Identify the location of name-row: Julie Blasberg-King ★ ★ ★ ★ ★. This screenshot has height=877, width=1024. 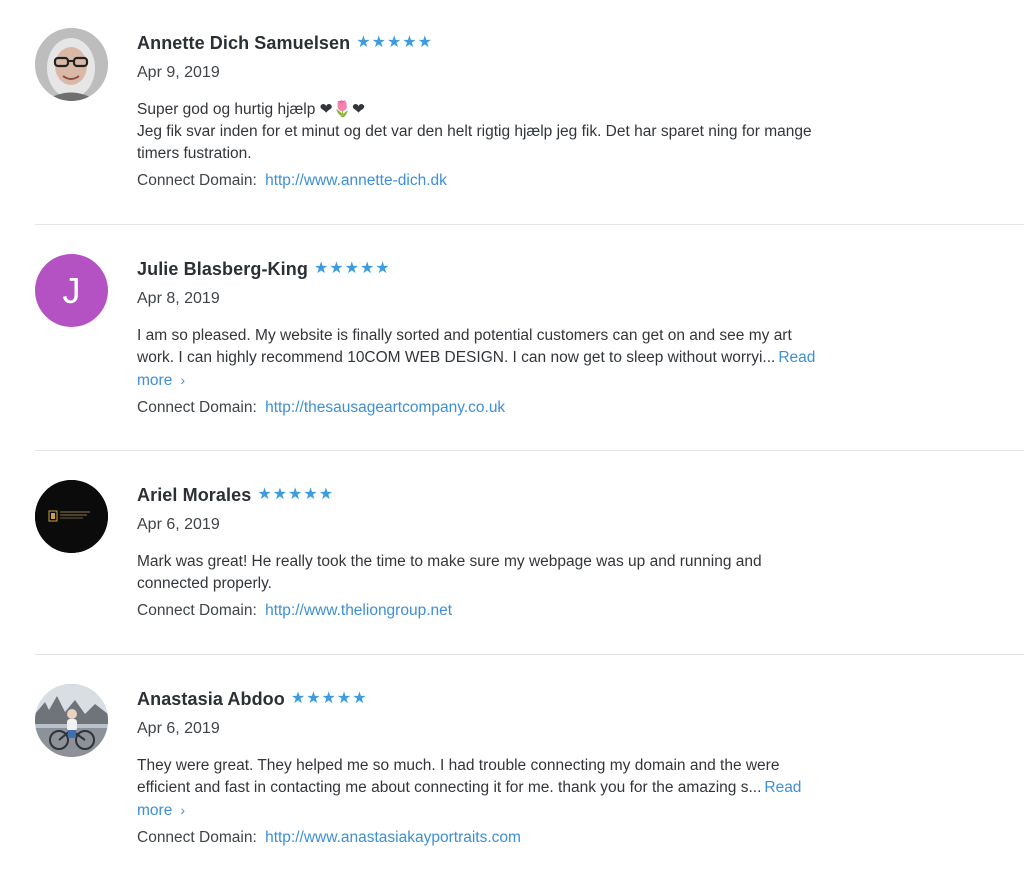
(482, 269).